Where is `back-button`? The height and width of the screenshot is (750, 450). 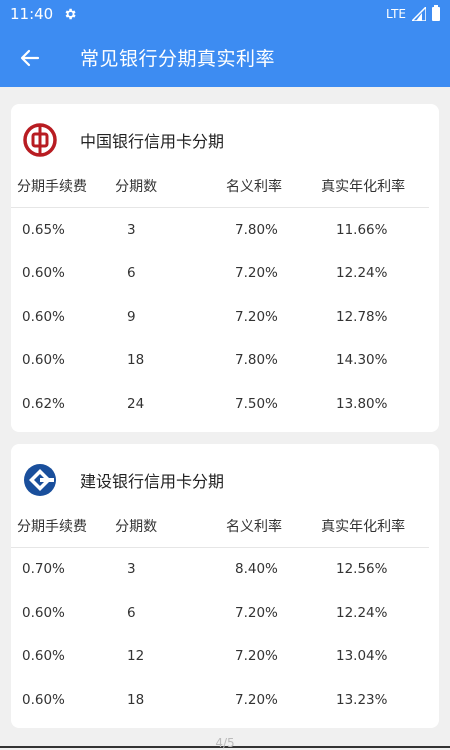
back-button is located at coordinates (30, 57).